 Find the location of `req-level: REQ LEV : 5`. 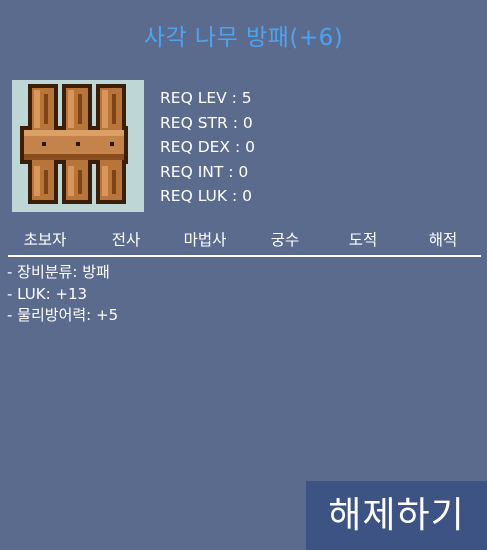

req-level: REQ LEV : 5 is located at coordinates (206, 98).